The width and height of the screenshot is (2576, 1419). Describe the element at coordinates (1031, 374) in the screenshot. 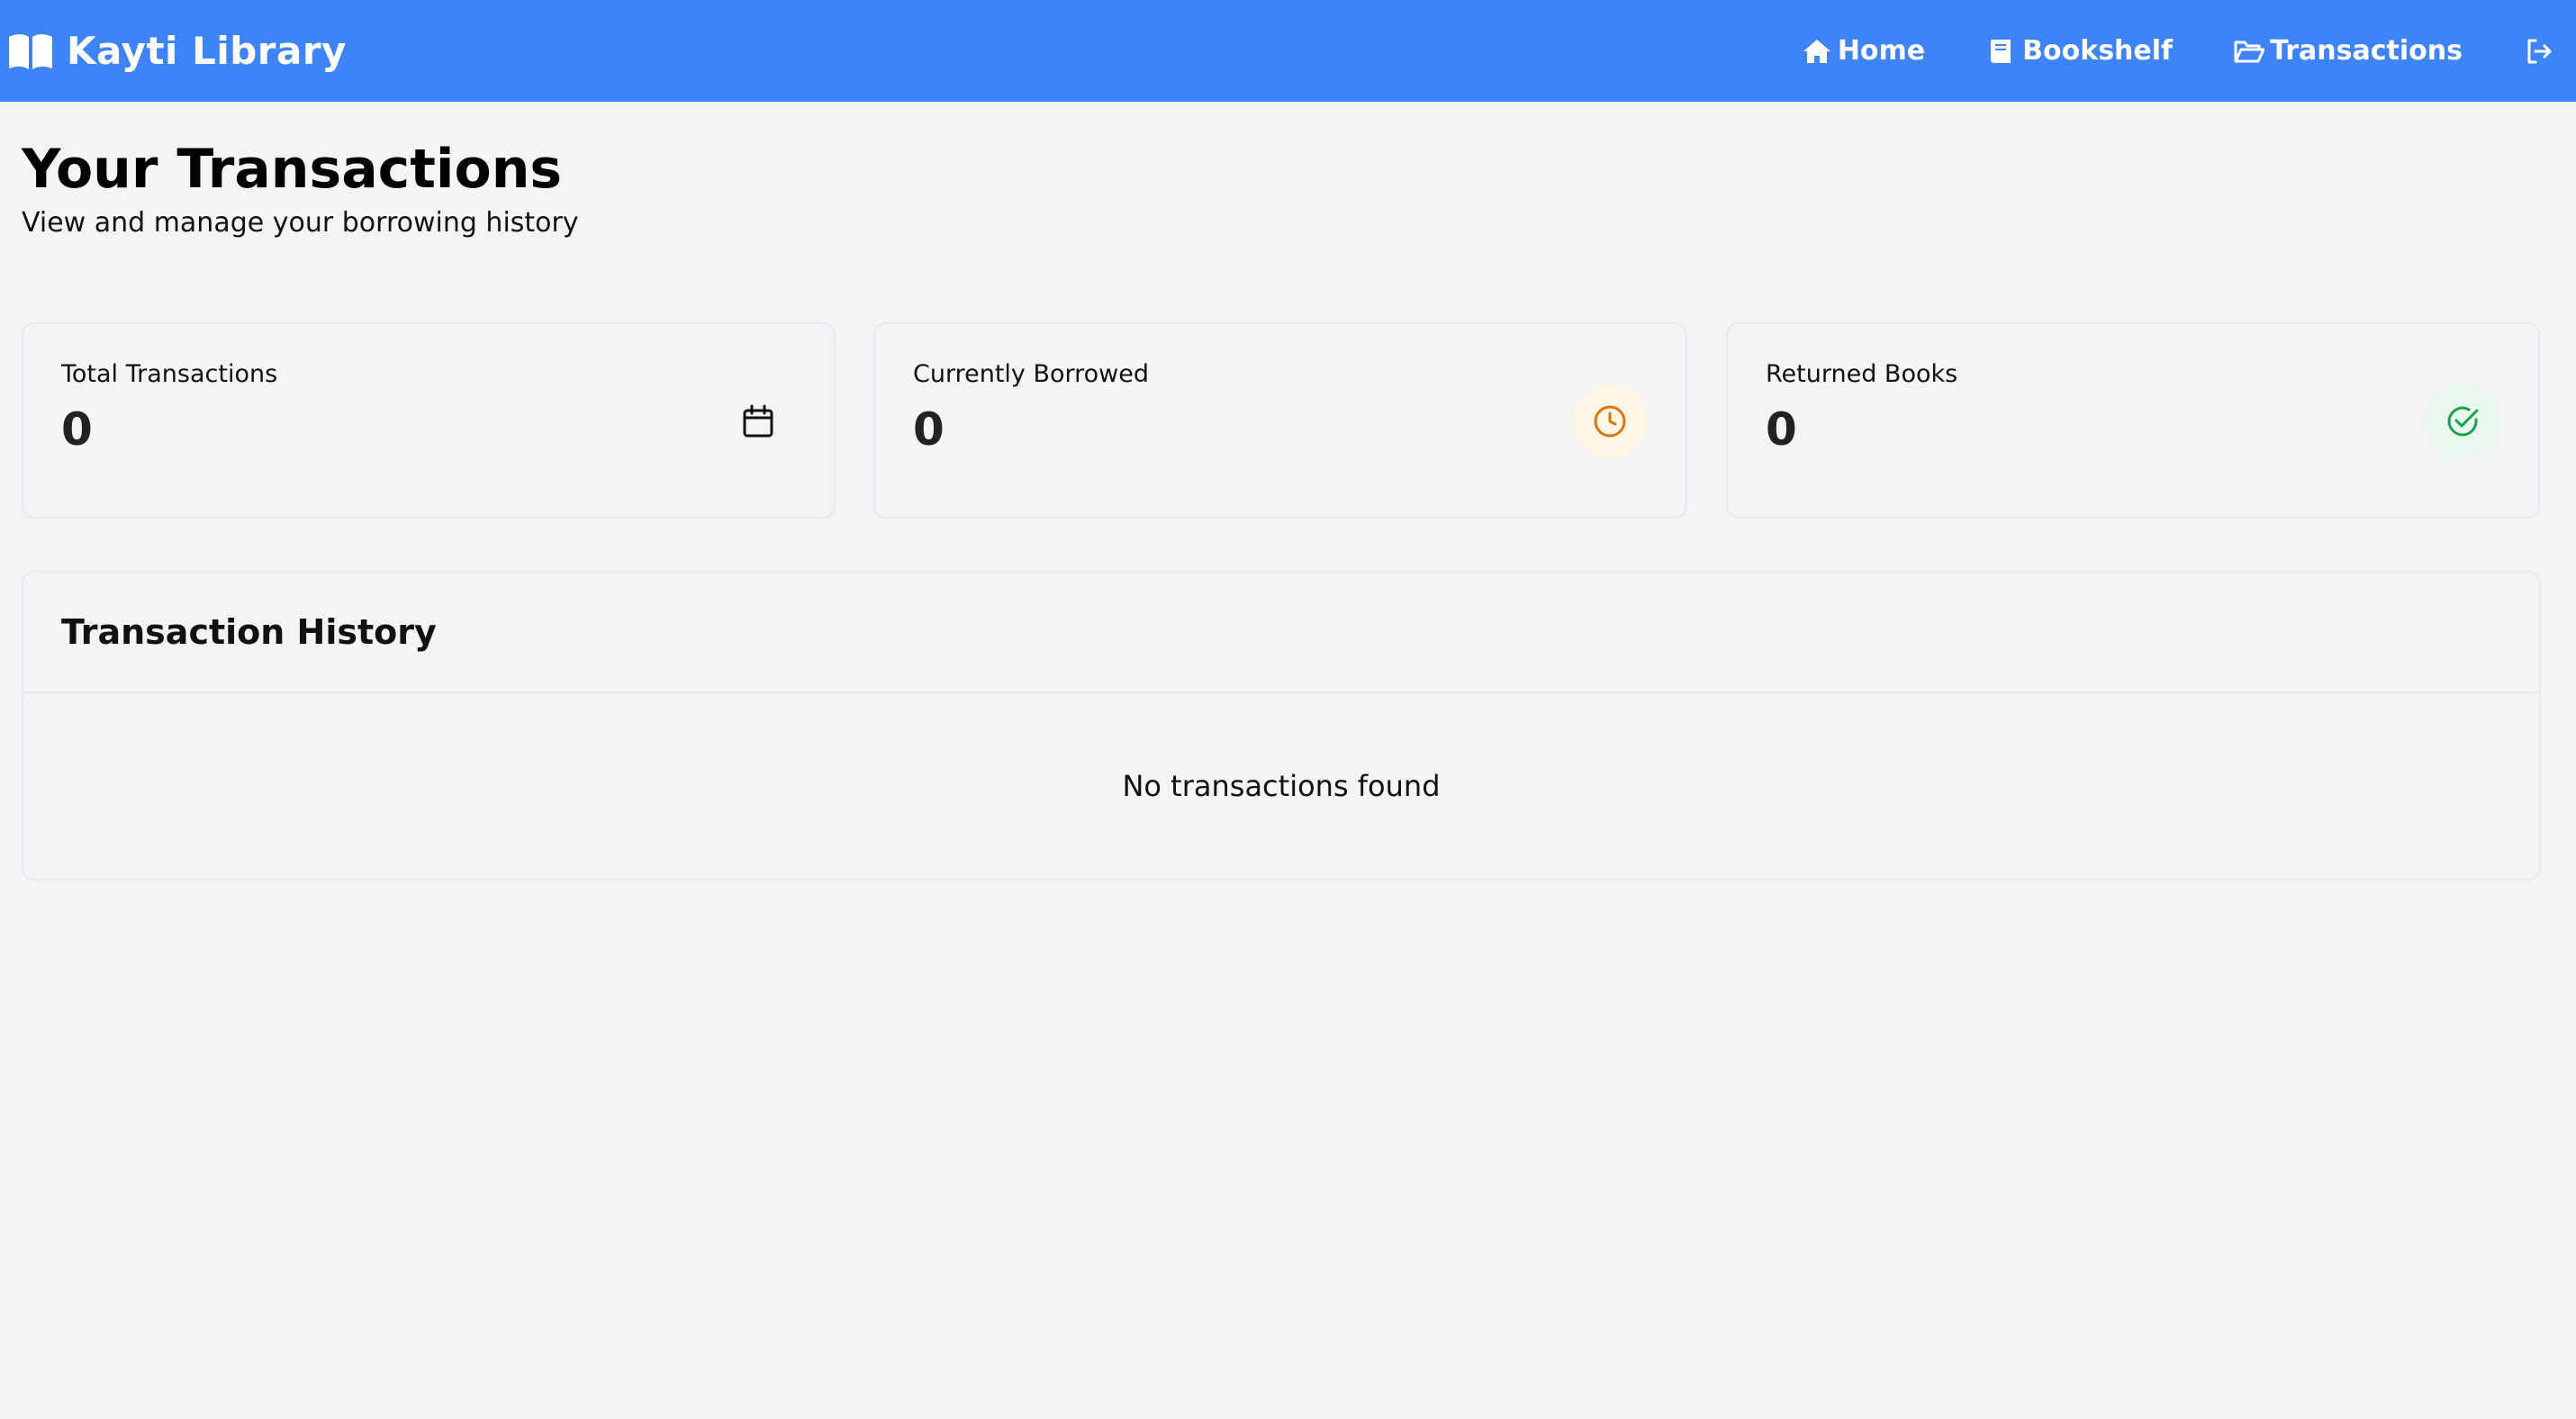

I see `stat-label: Currently Borrowed` at that location.